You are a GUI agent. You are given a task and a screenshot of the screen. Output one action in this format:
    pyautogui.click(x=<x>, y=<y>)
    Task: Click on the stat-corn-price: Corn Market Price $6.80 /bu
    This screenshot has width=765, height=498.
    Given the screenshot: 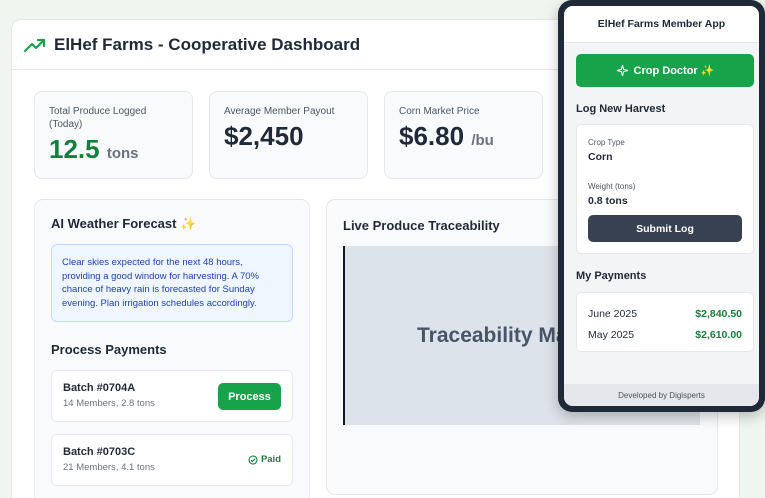 What is the action you would take?
    pyautogui.click(x=463, y=135)
    